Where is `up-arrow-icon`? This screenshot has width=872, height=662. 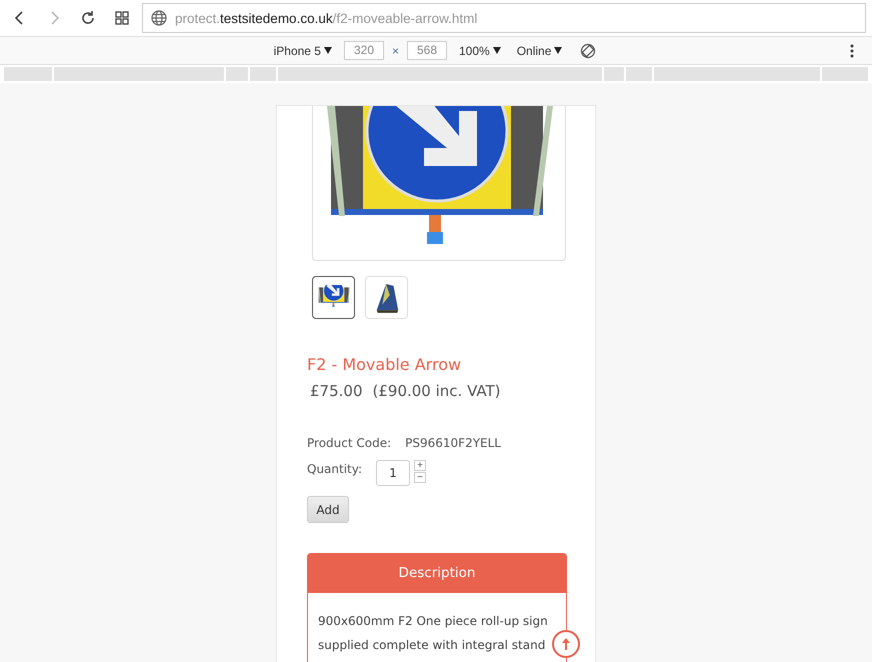 up-arrow-icon is located at coordinates (566, 644).